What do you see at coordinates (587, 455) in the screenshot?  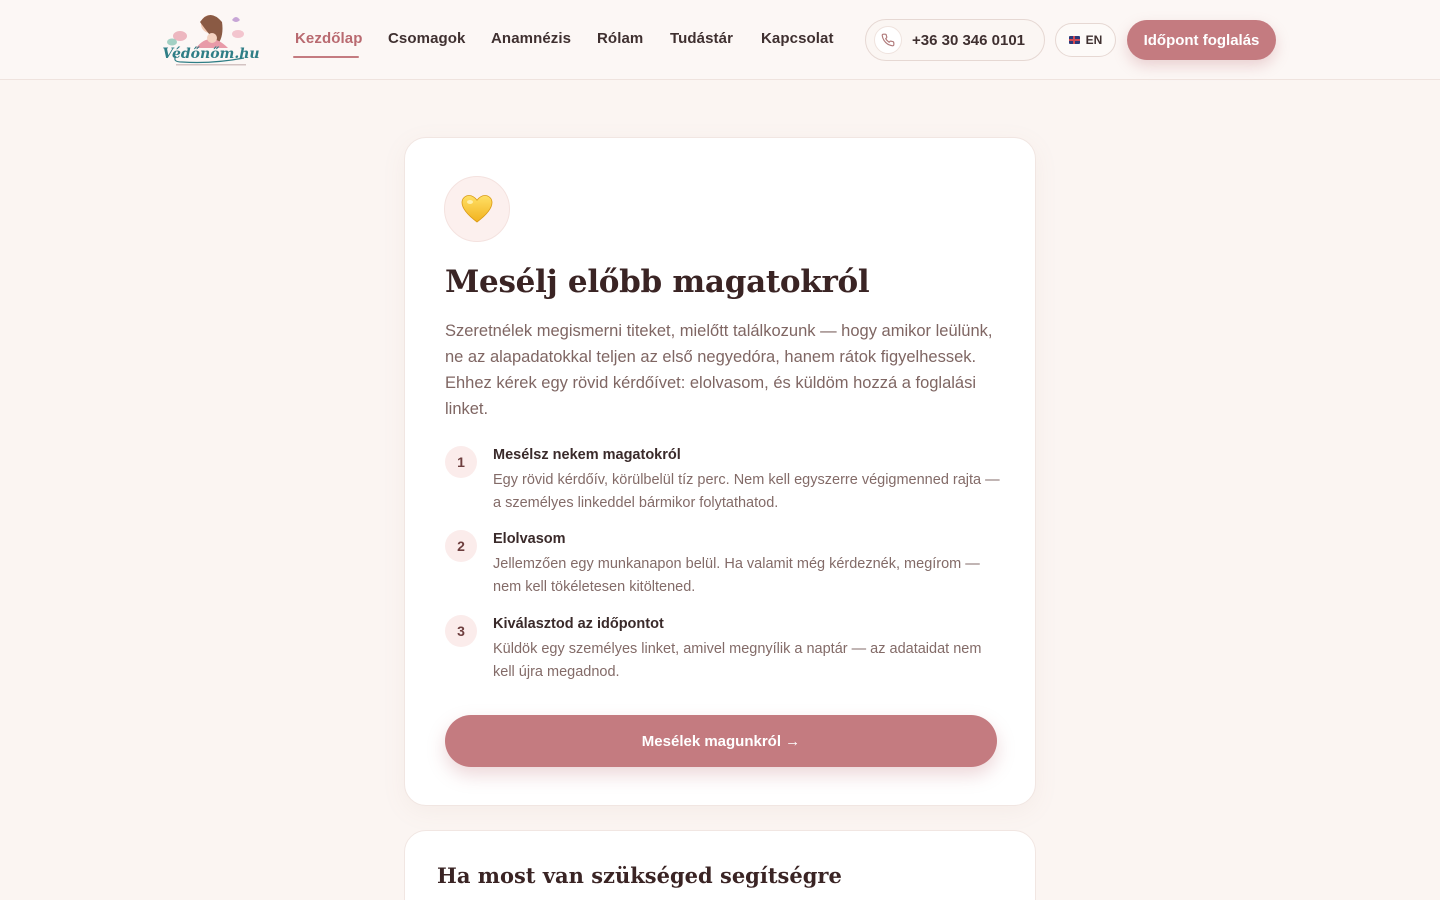 I see `step-title: Mesélsz nekem magatokról` at bounding box center [587, 455].